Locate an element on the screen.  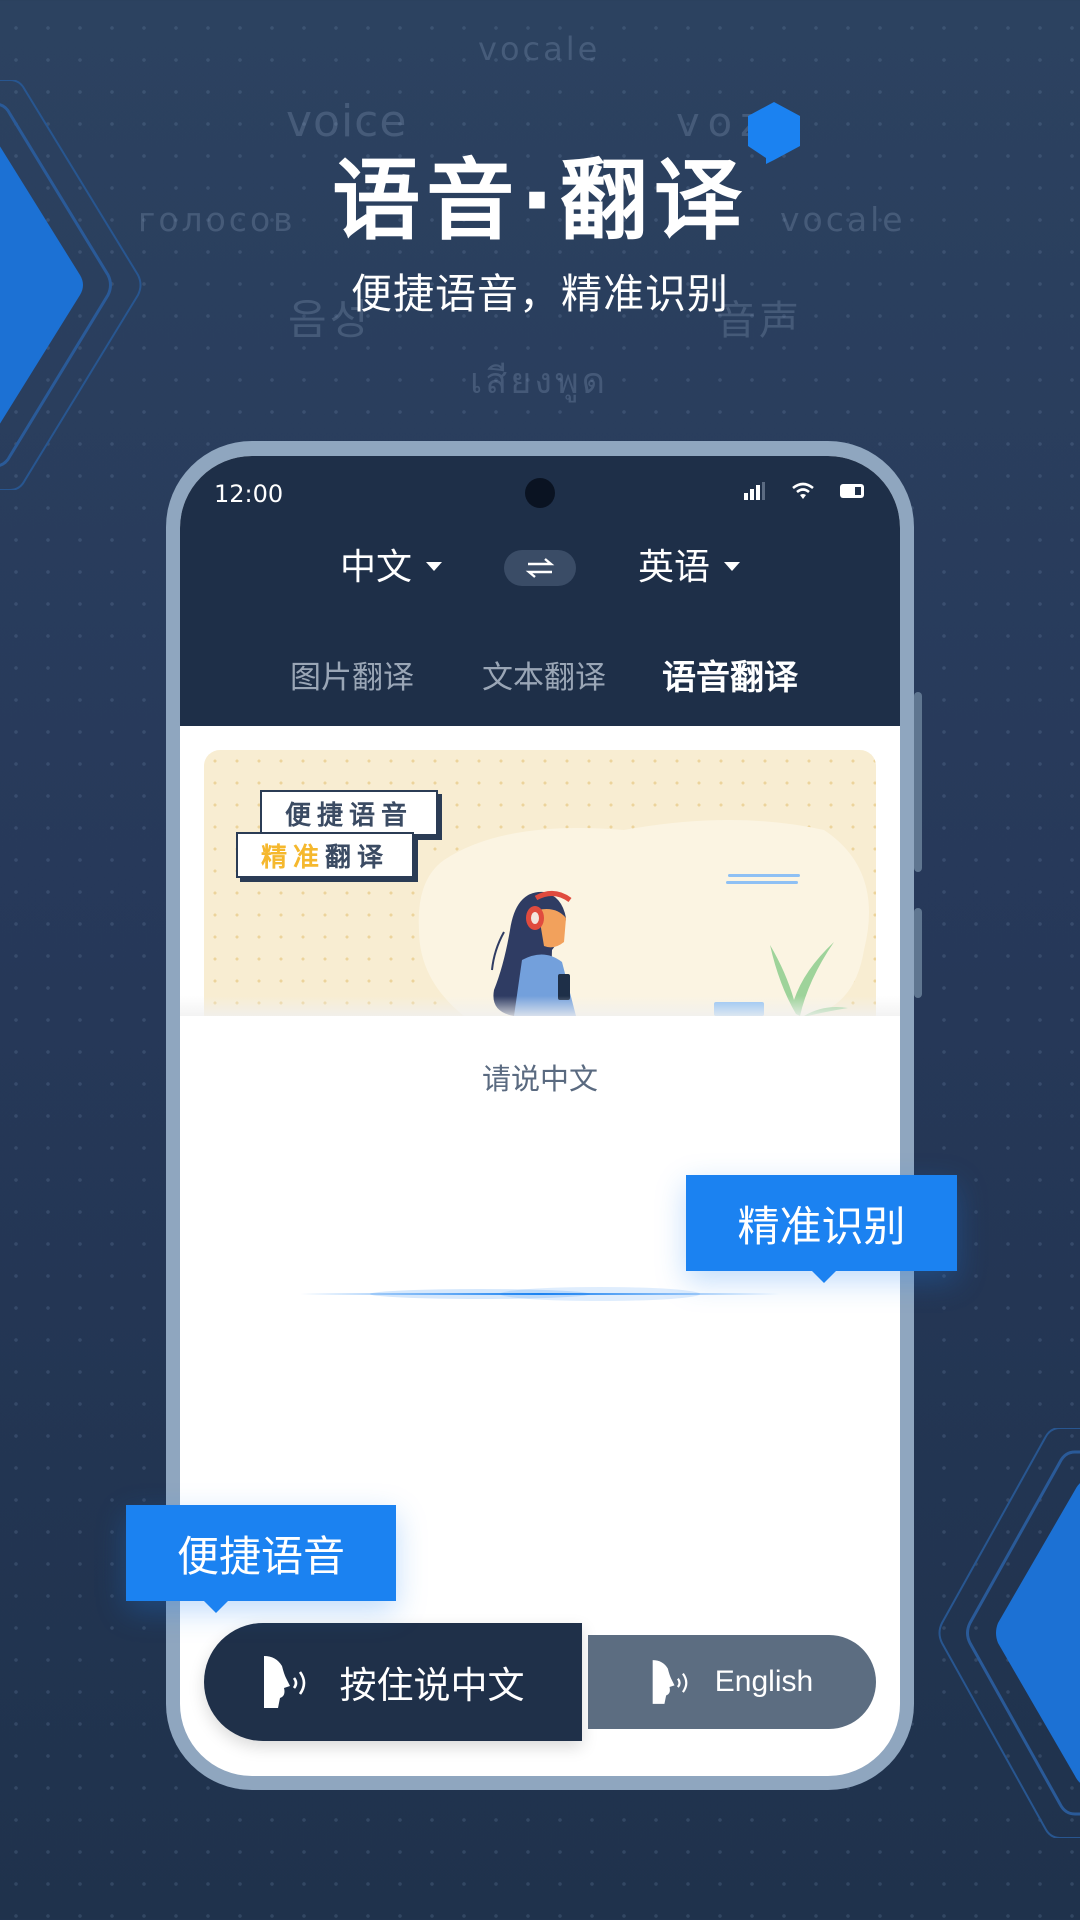
callout-accurate-label: 精准识别 is located at coordinates (821, 1226).